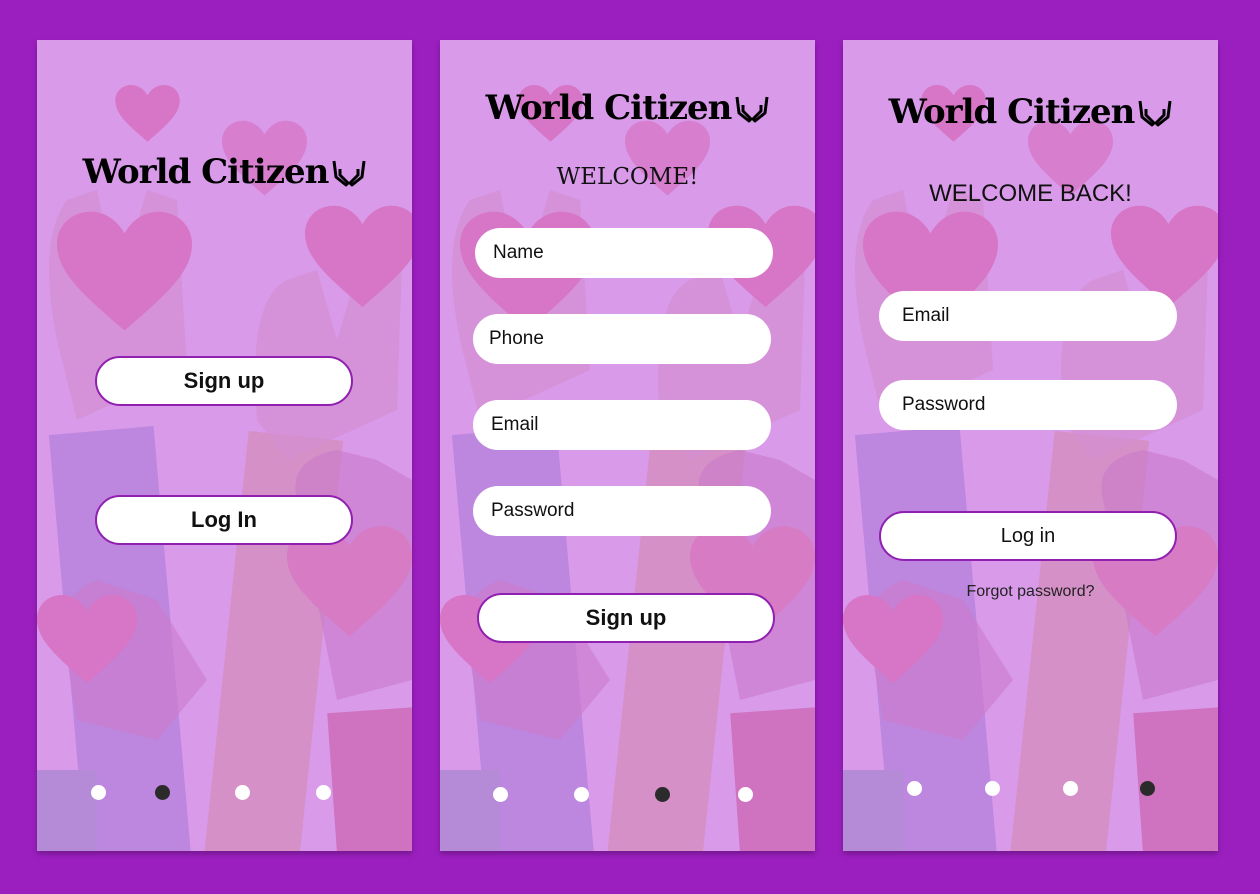  Describe the element at coordinates (622, 339) in the screenshot. I see `phone-field` at that location.